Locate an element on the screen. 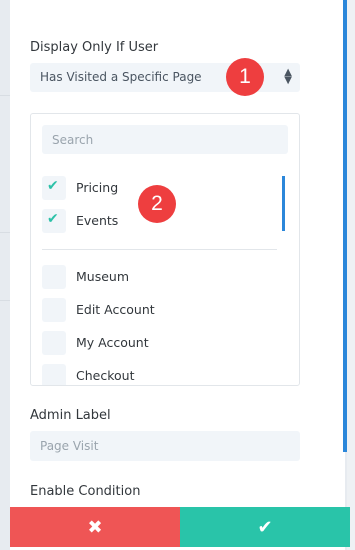  callout-badge-2: 2 is located at coordinates (157, 204).